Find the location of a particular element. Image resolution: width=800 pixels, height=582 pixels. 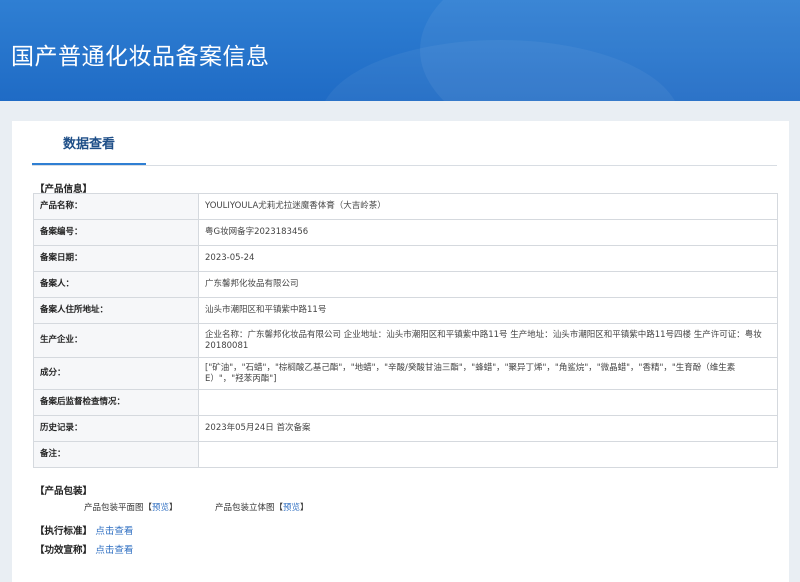

standard-section-title: 【执行标准】 is located at coordinates (64, 531).